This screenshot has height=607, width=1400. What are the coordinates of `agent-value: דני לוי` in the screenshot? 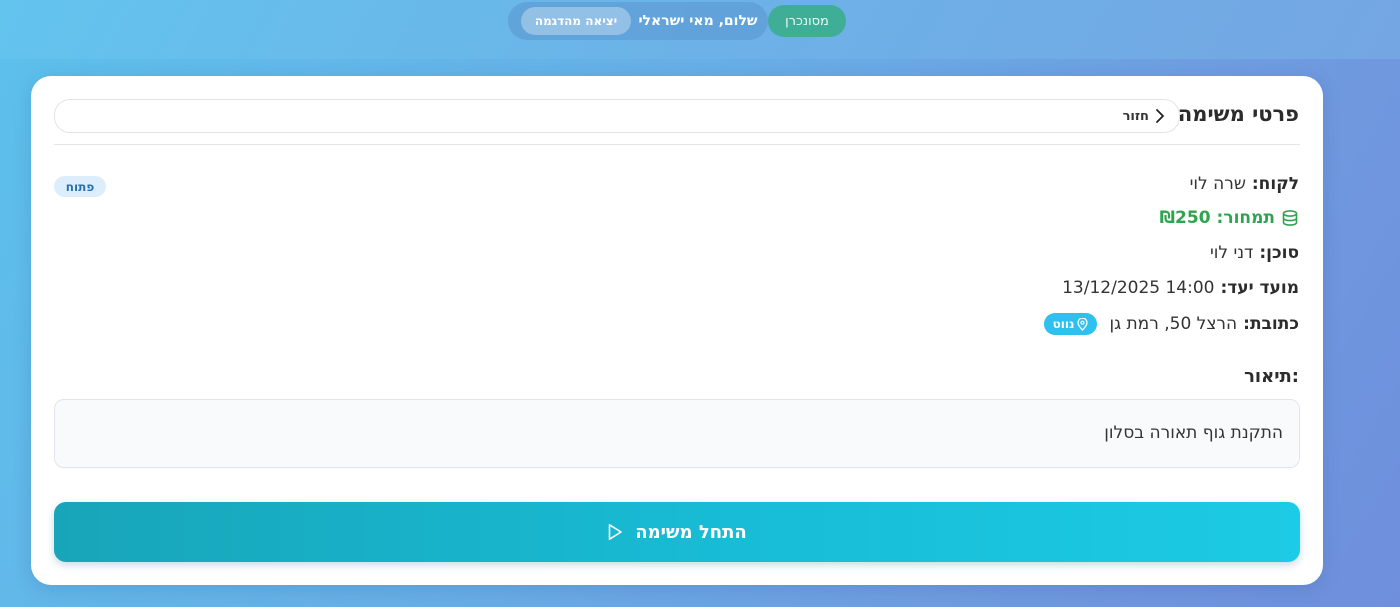 It's located at (1231, 253).